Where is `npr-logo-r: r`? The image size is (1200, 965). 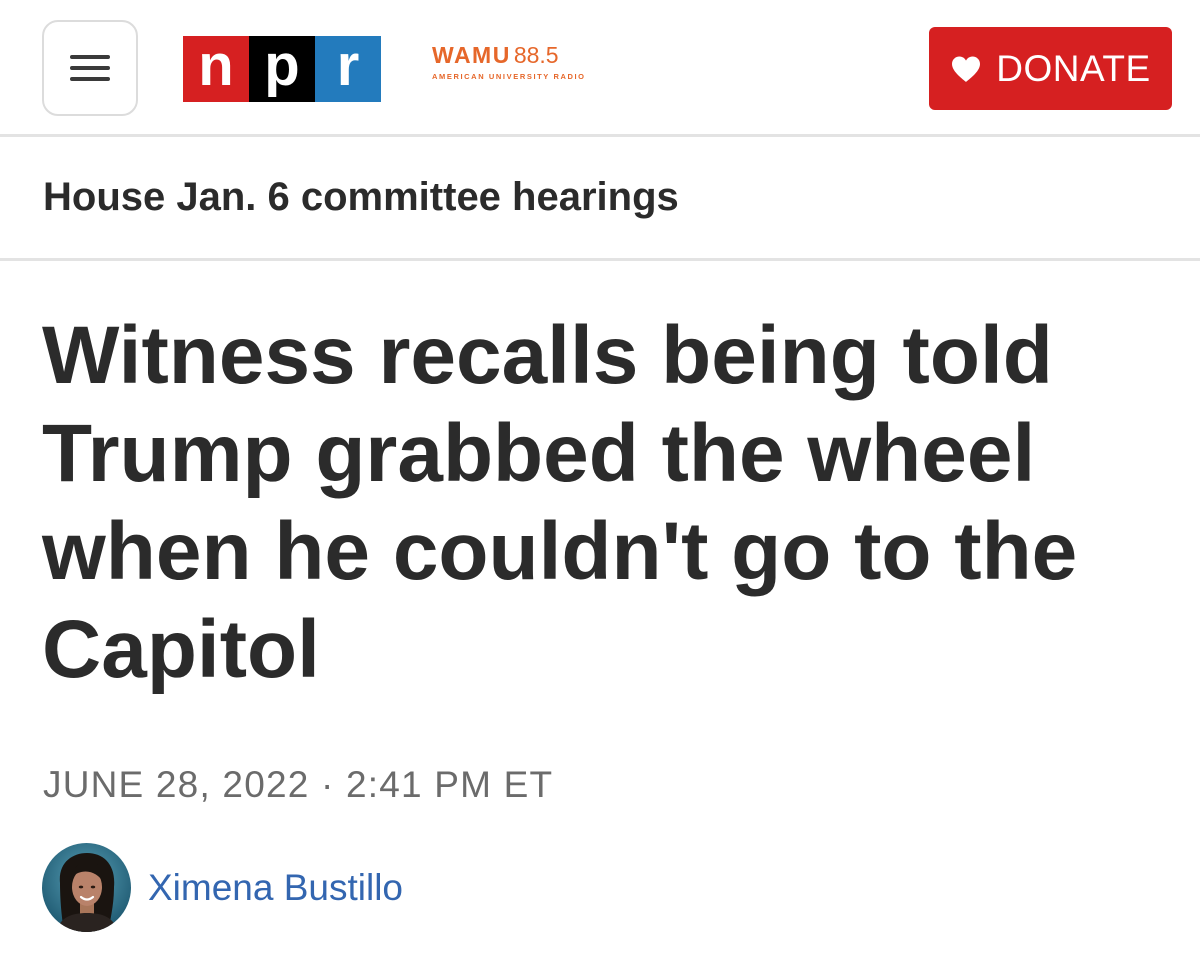 npr-logo-r: r is located at coordinates (348, 69).